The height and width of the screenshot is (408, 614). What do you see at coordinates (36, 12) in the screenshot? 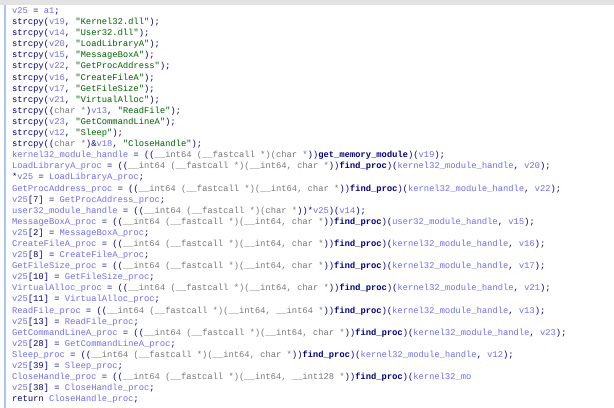
I see `code-line: v25 = a1;` at bounding box center [36, 12].